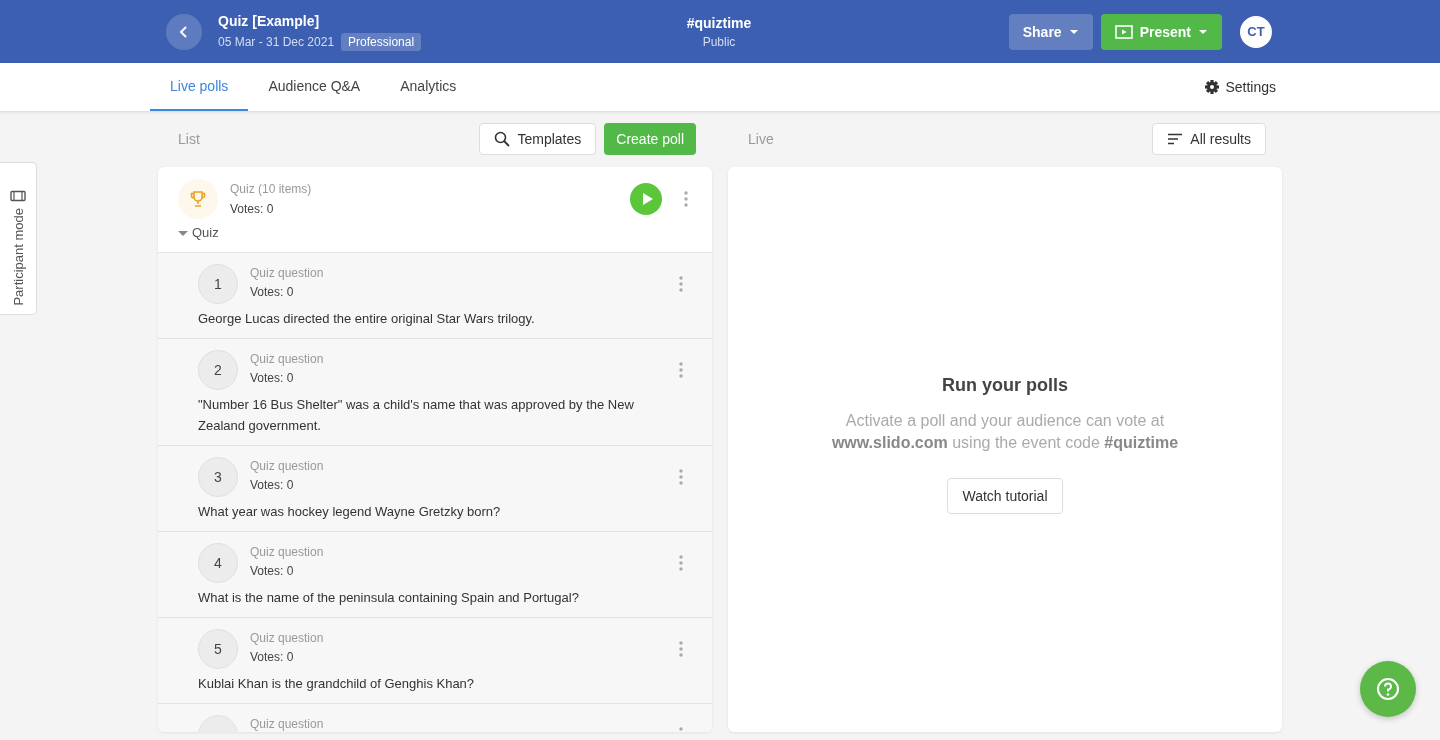 The width and height of the screenshot is (1440, 740). What do you see at coordinates (435, 392) in the screenshot?
I see `question-item: 2 Quiz question Votes: 0 "Number 16 Bus Shelter" was a child's name that was approved by the New Zealand government.` at bounding box center [435, 392].